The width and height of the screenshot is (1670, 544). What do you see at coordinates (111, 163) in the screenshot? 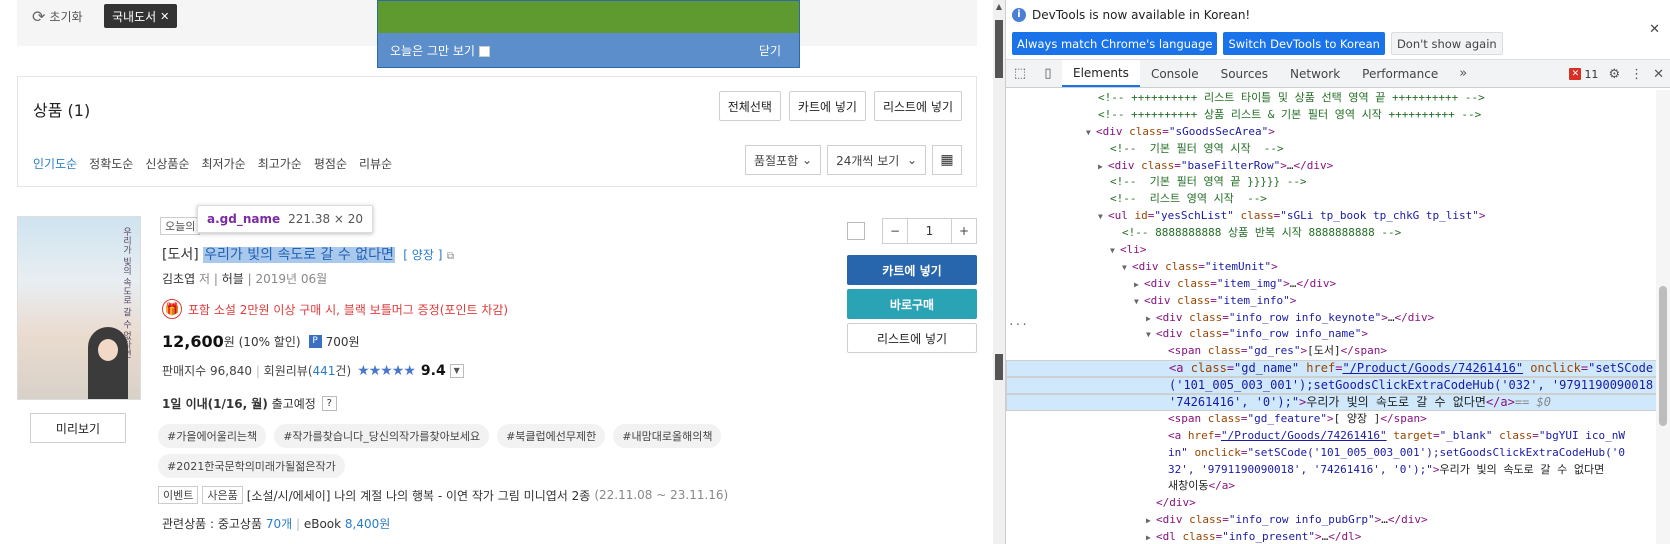
I see `sort-tab: 정확도순` at bounding box center [111, 163].